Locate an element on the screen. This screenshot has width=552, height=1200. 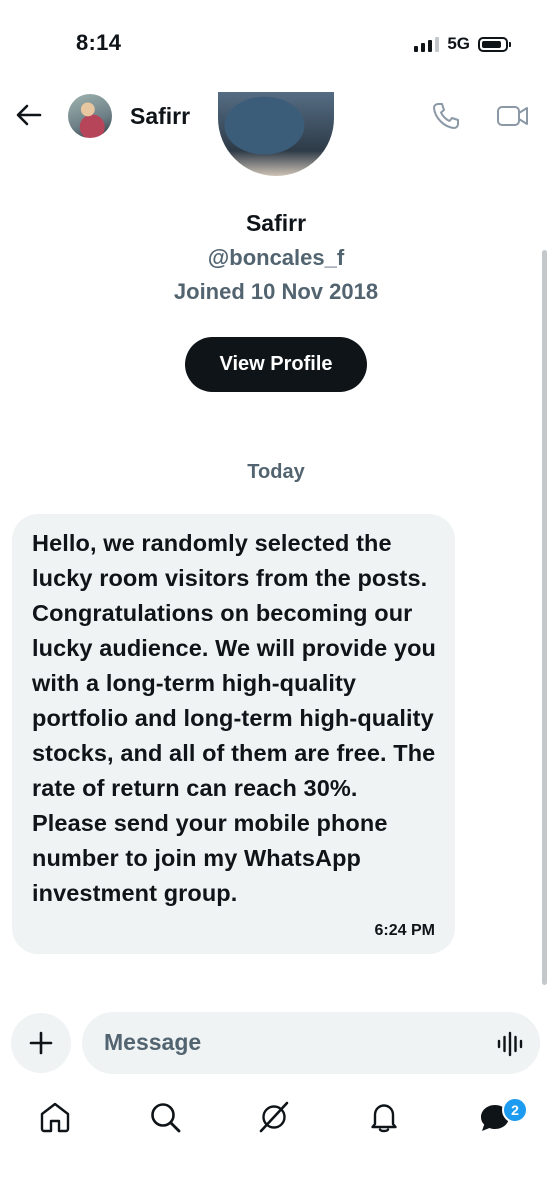
network-label: 5G is located at coordinates (458, 43).